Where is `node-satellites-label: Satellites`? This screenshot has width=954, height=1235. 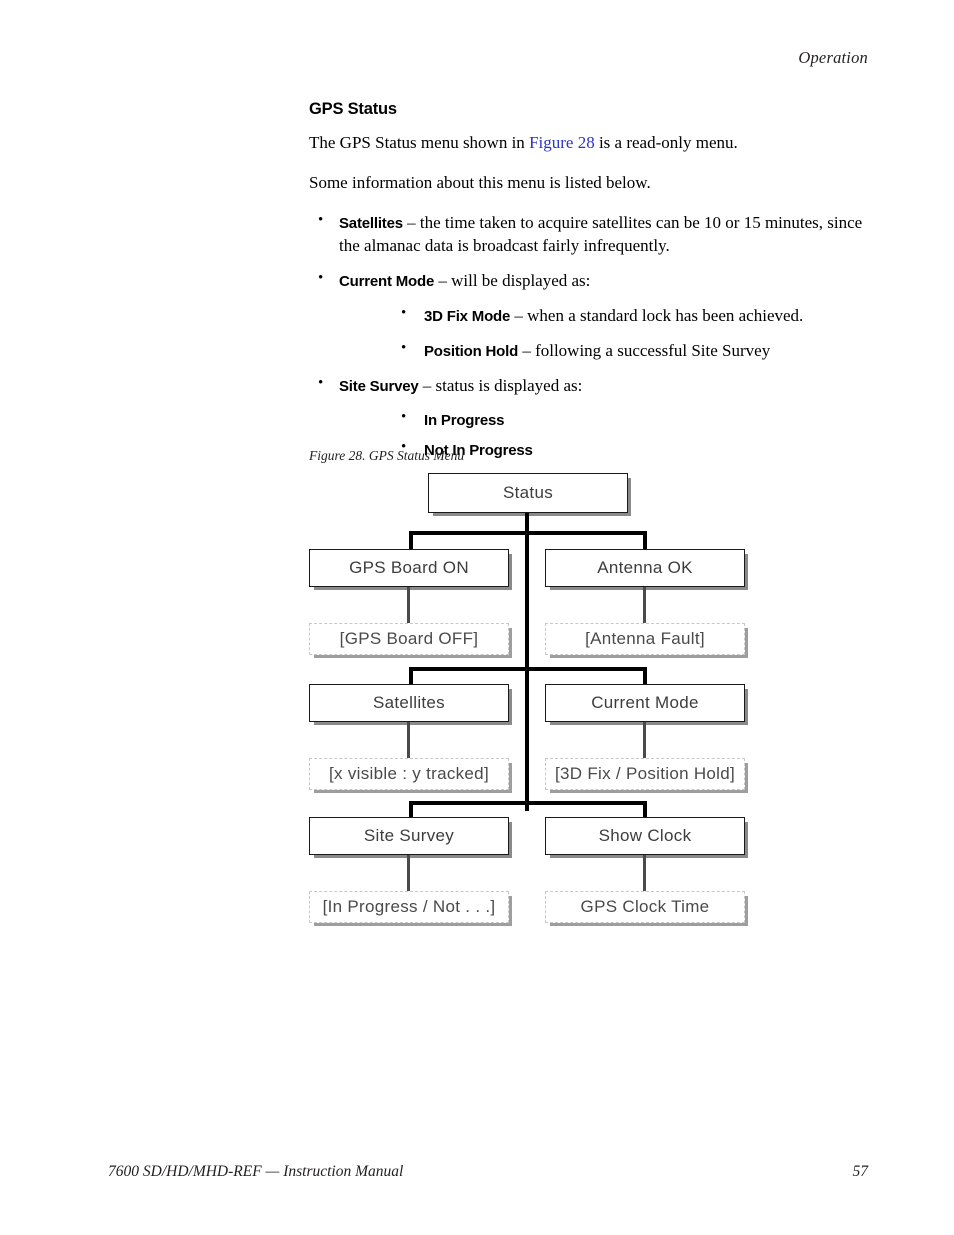 node-satellites-label: Satellites is located at coordinates (409, 702).